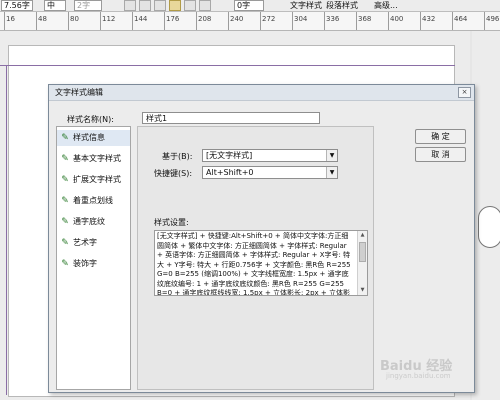 This screenshot has height=400, width=500. I want to click on style-name-input: 样式1, so click(231, 118).